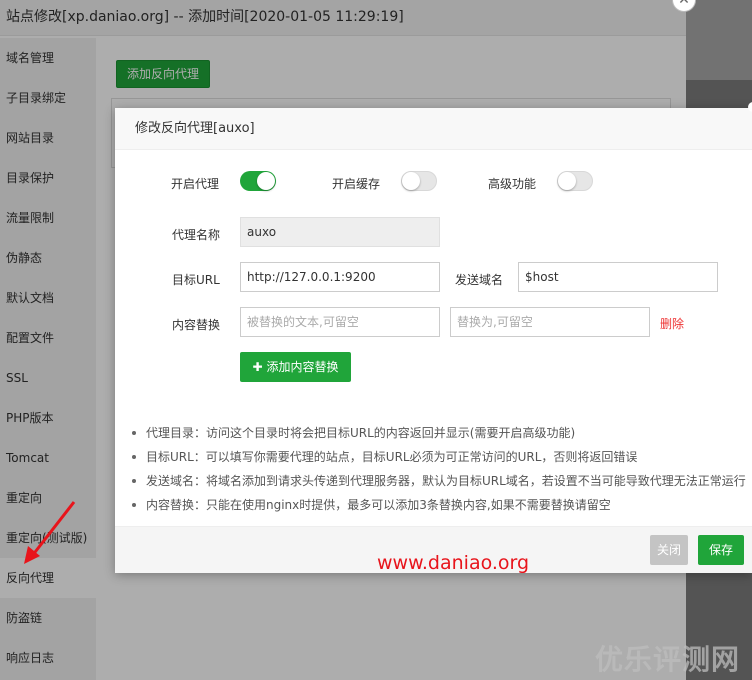 This screenshot has height=680, width=752. What do you see at coordinates (550, 322) in the screenshot?
I see `replace-to-input: 替换为,可留空` at bounding box center [550, 322].